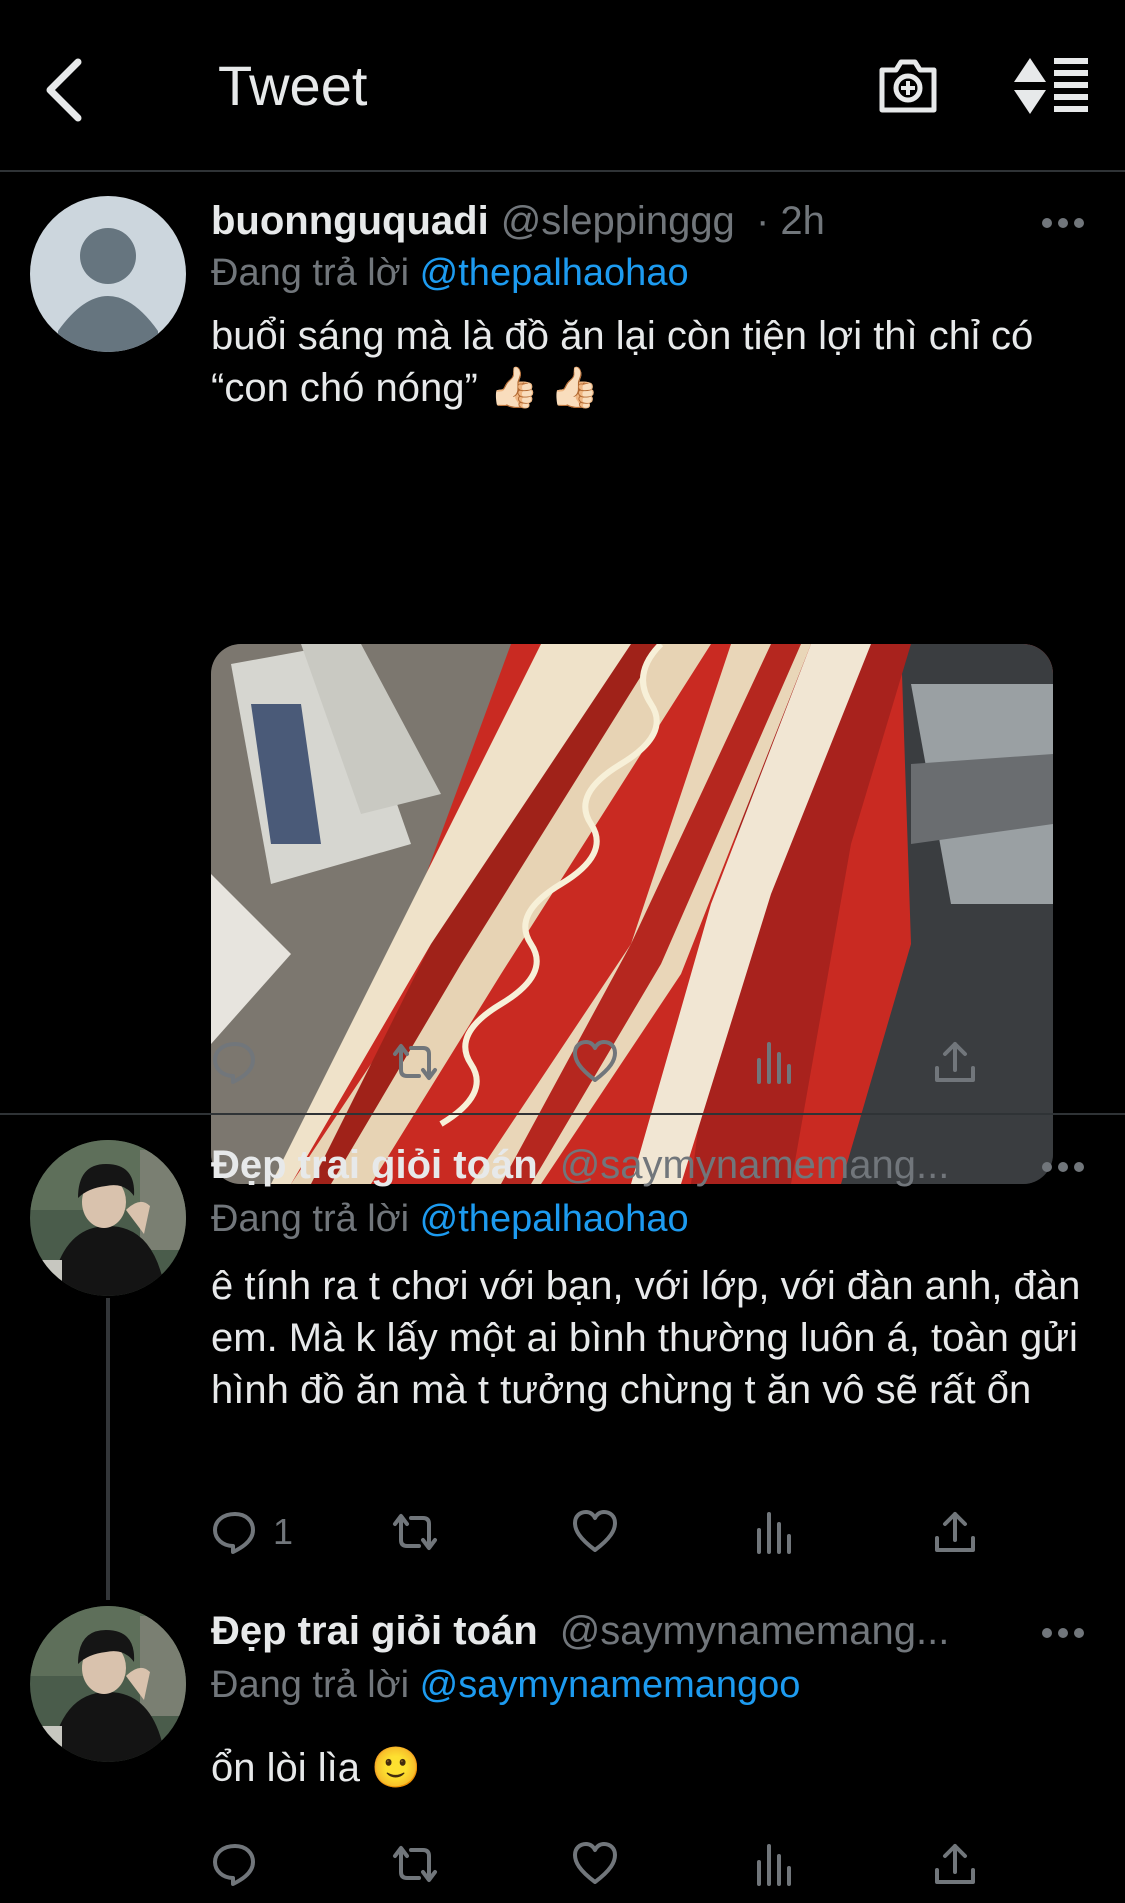 The width and height of the screenshot is (1125, 1903). I want to click on username: @sleppinggg, so click(618, 221).